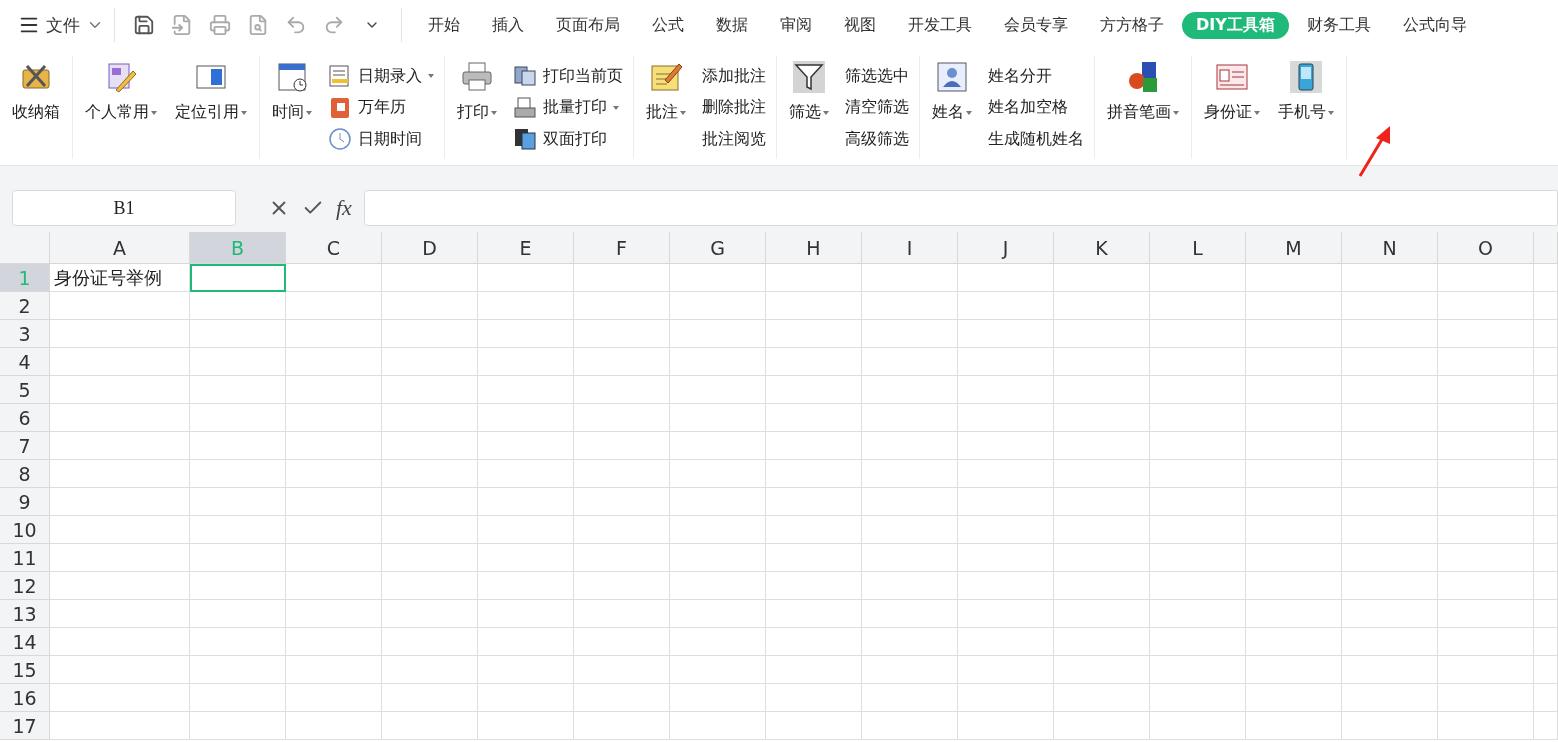  I want to click on row-header: 2, so click(25, 306).